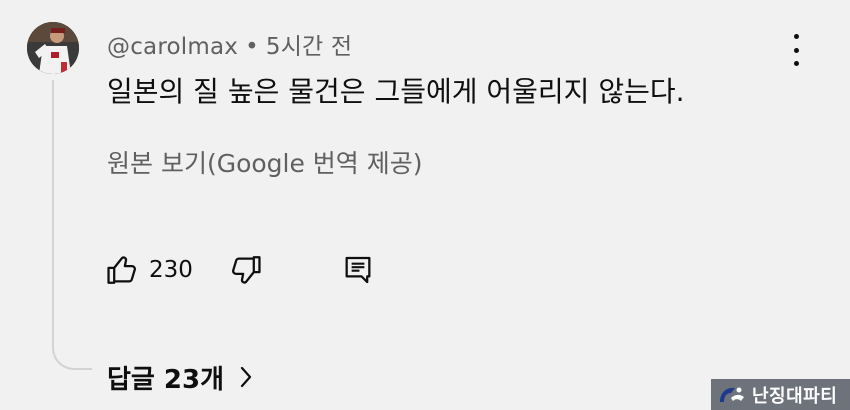 This screenshot has width=850, height=410. I want to click on reply-icon, so click(358, 270).